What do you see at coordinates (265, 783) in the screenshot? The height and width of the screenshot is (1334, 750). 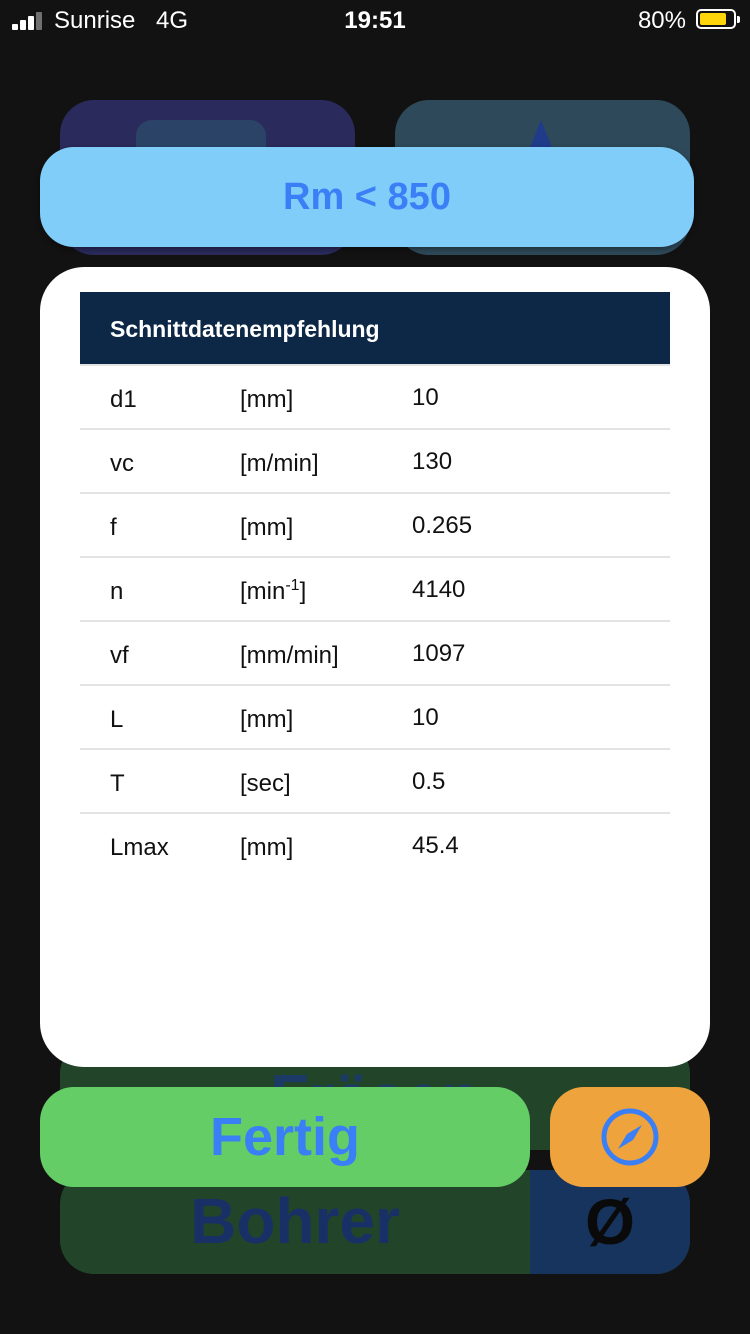 I see `param-unit: [sec]` at bounding box center [265, 783].